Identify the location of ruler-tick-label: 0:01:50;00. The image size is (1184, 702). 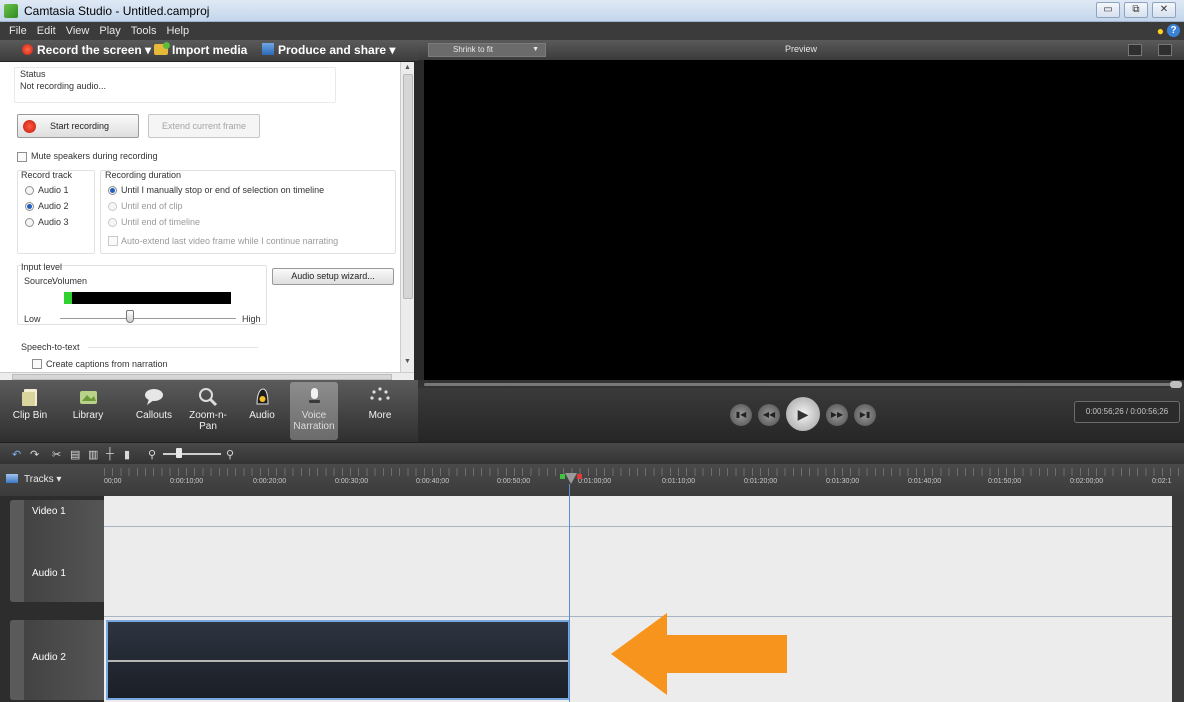
(1005, 481).